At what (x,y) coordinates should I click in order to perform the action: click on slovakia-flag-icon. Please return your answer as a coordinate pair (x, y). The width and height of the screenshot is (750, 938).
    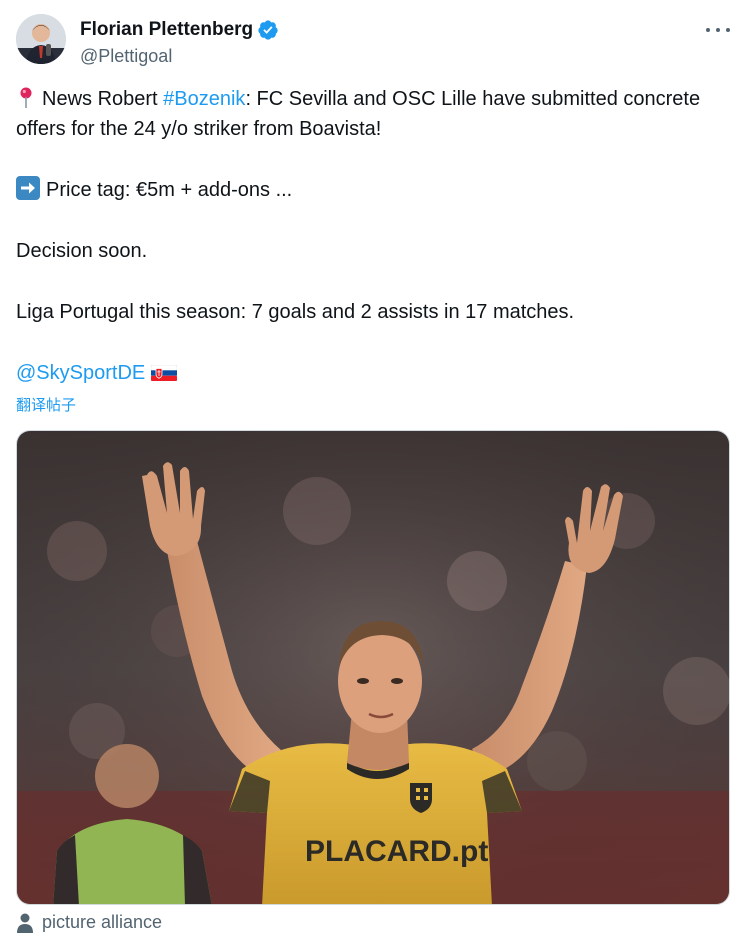
    Looking at the image, I should click on (164, 373).